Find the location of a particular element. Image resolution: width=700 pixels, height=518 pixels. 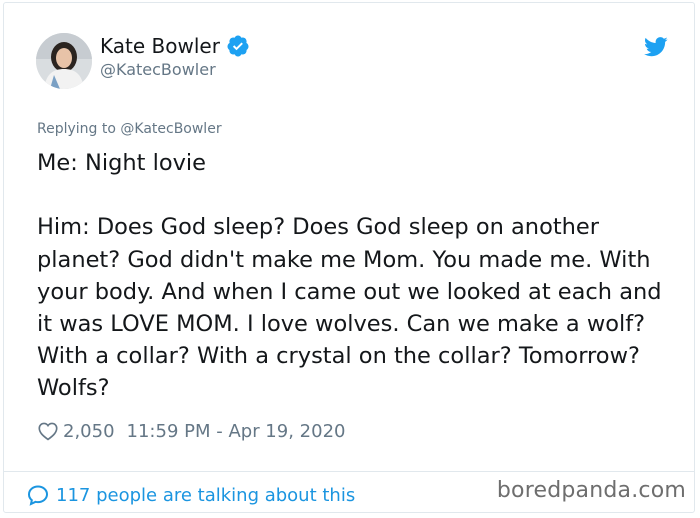

avatar is located at coordinates (64, 61).